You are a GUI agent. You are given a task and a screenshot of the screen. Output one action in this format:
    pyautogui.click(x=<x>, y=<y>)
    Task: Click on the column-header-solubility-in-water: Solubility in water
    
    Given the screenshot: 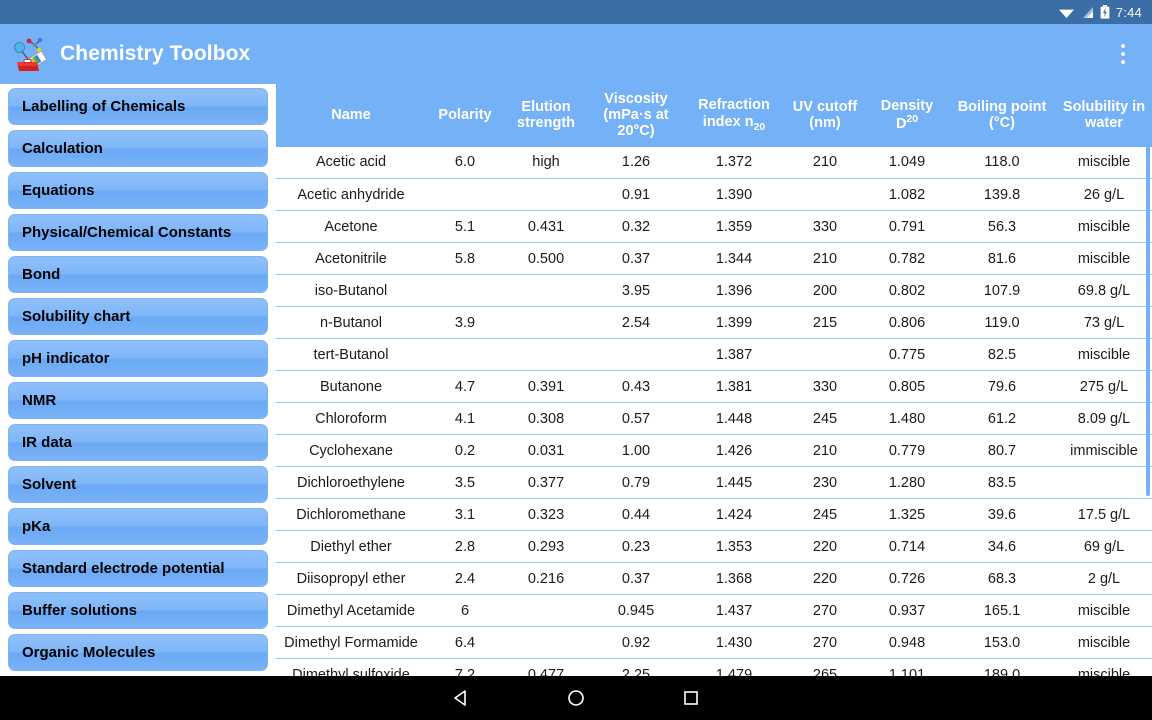 What is the action you would take?
    pyautogui.click(x=1104, y=115)
    